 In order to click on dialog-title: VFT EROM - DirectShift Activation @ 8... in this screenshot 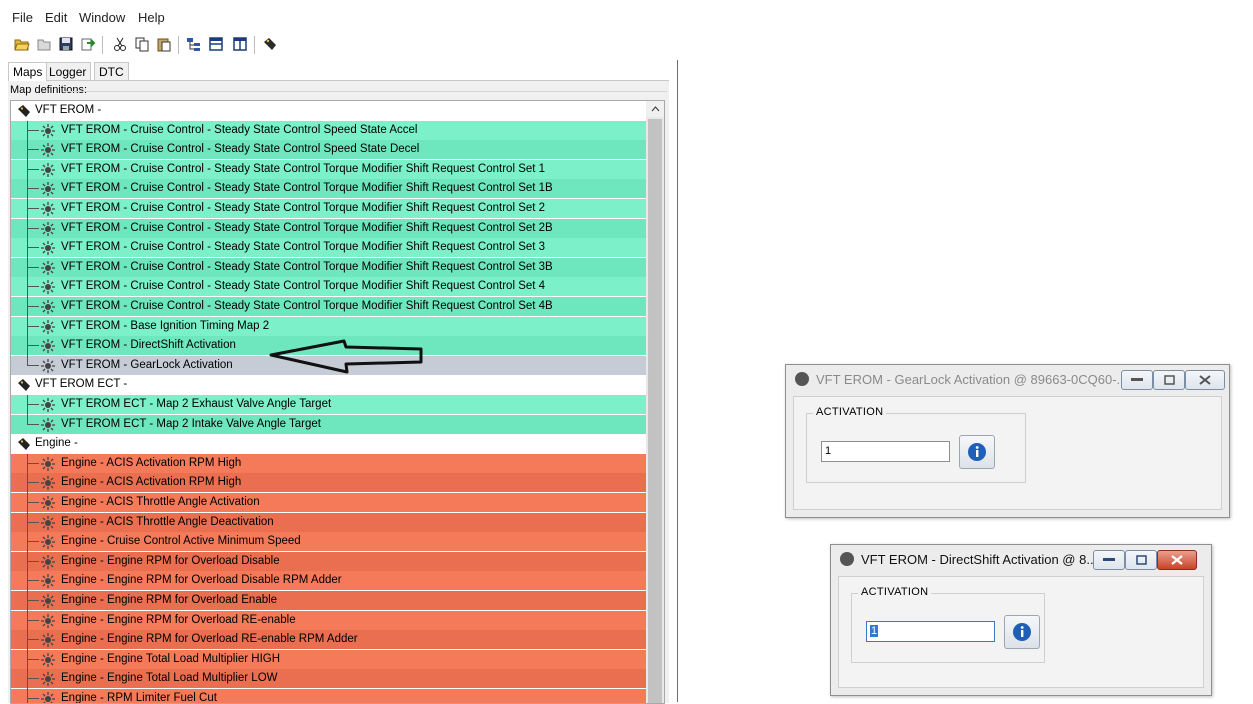, I will do `click(979, 559)`.